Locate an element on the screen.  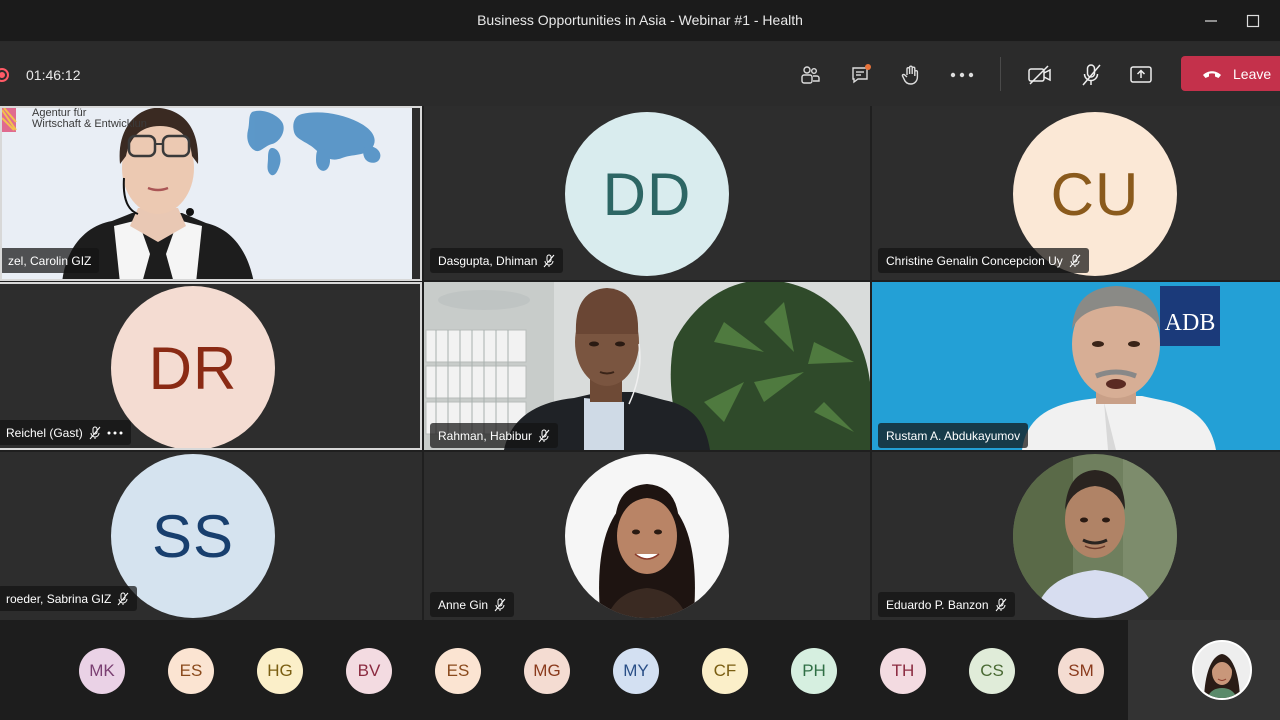
participant-tile: CU Christine Genalin Concepcion Uy is located at coordinates (1076, 193).